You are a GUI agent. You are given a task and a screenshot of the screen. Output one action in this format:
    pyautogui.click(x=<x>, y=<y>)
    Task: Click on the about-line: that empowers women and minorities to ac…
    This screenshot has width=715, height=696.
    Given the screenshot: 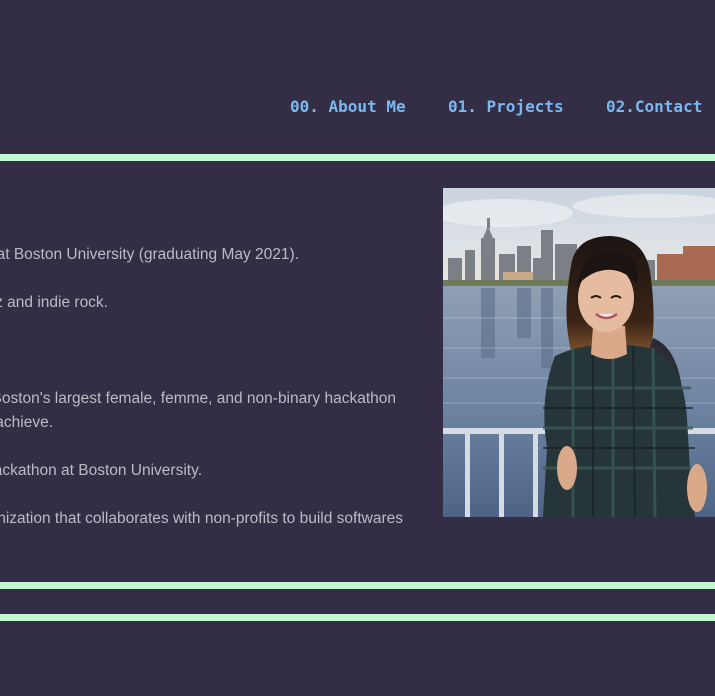 What is the action you would take?
    pyautogui.click(x=26, y=422)
    